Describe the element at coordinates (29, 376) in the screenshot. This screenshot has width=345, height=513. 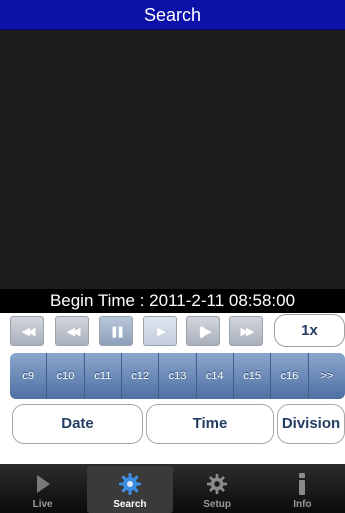
I see `channel-c9-button: c9` at that location.